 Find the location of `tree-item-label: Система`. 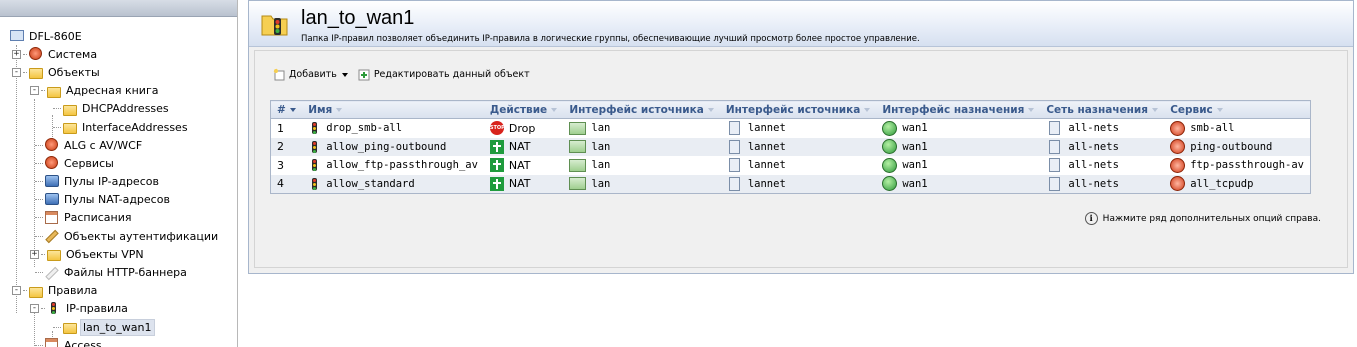

tree-item-label: Система is located at coordinates (73, 54).